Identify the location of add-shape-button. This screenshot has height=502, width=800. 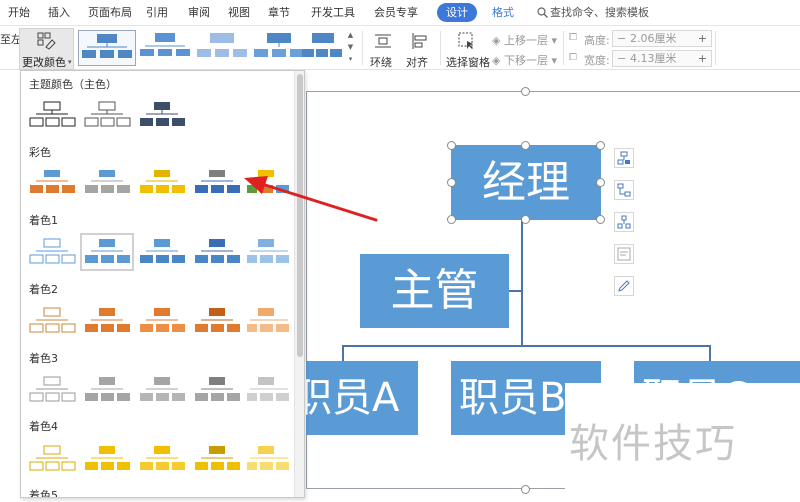
(624, 158).